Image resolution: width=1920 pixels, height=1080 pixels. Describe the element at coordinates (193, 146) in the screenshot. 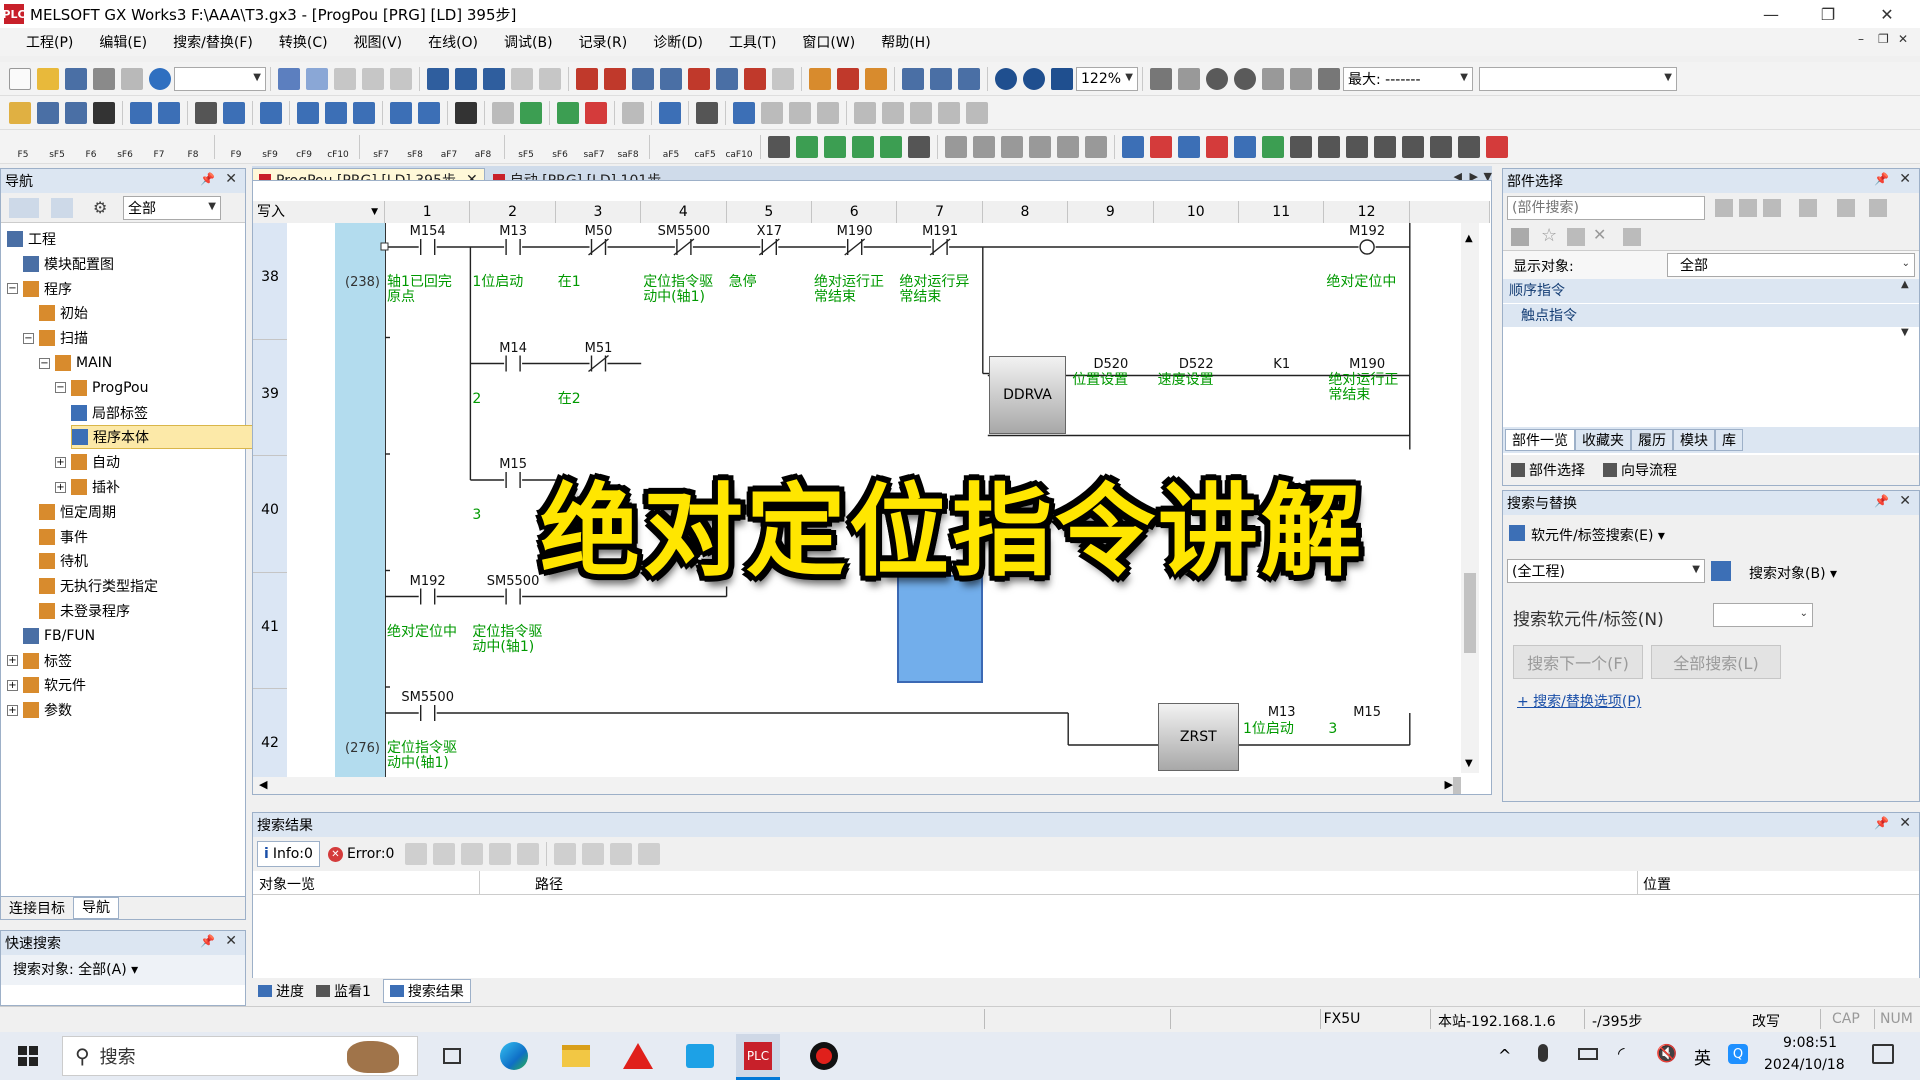

I see `instruction-button: F8` at that location.